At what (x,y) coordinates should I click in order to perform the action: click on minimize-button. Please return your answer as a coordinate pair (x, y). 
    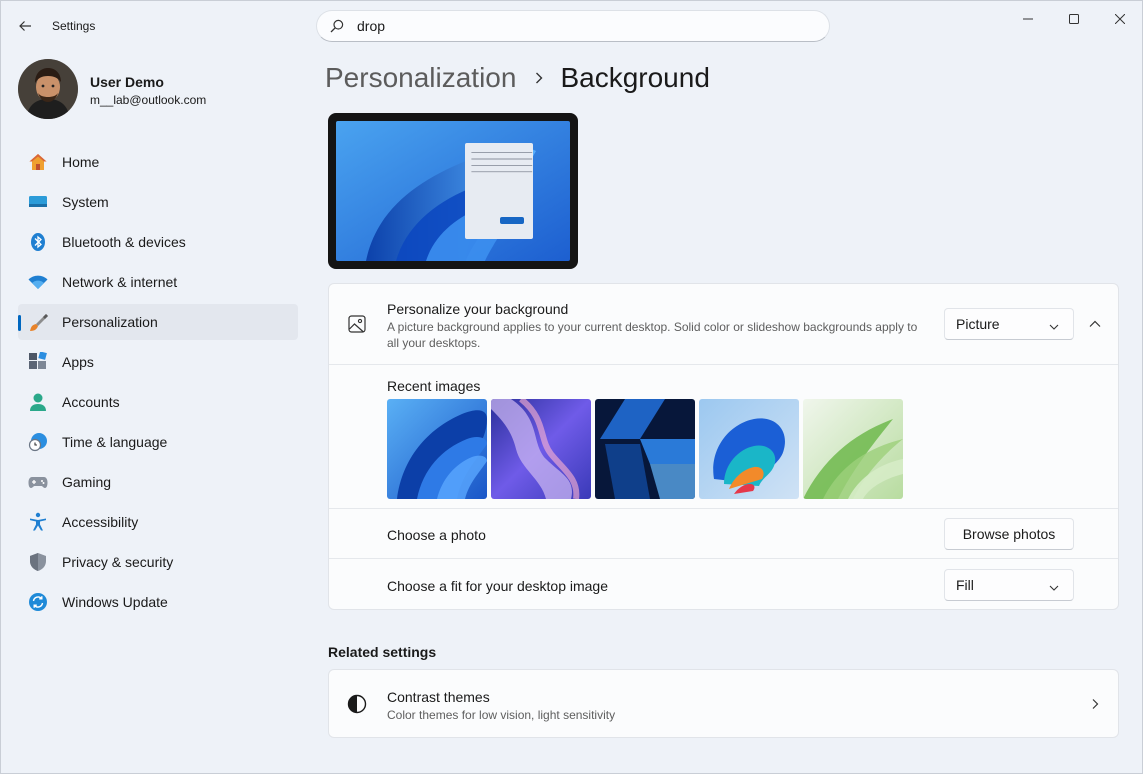
    Looking at the image, I should click on (1028, 19).